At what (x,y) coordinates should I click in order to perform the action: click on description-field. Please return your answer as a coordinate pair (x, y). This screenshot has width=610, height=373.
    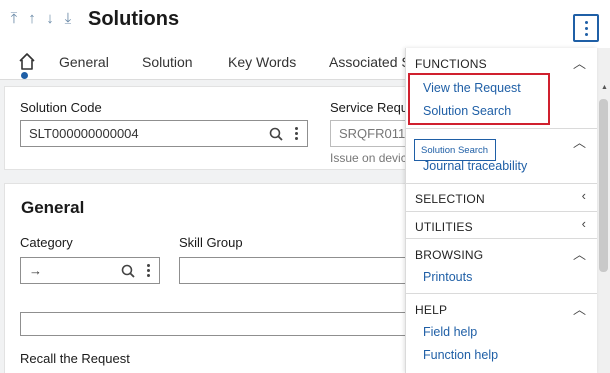
    Looking at the image, I should click on (225, 324).